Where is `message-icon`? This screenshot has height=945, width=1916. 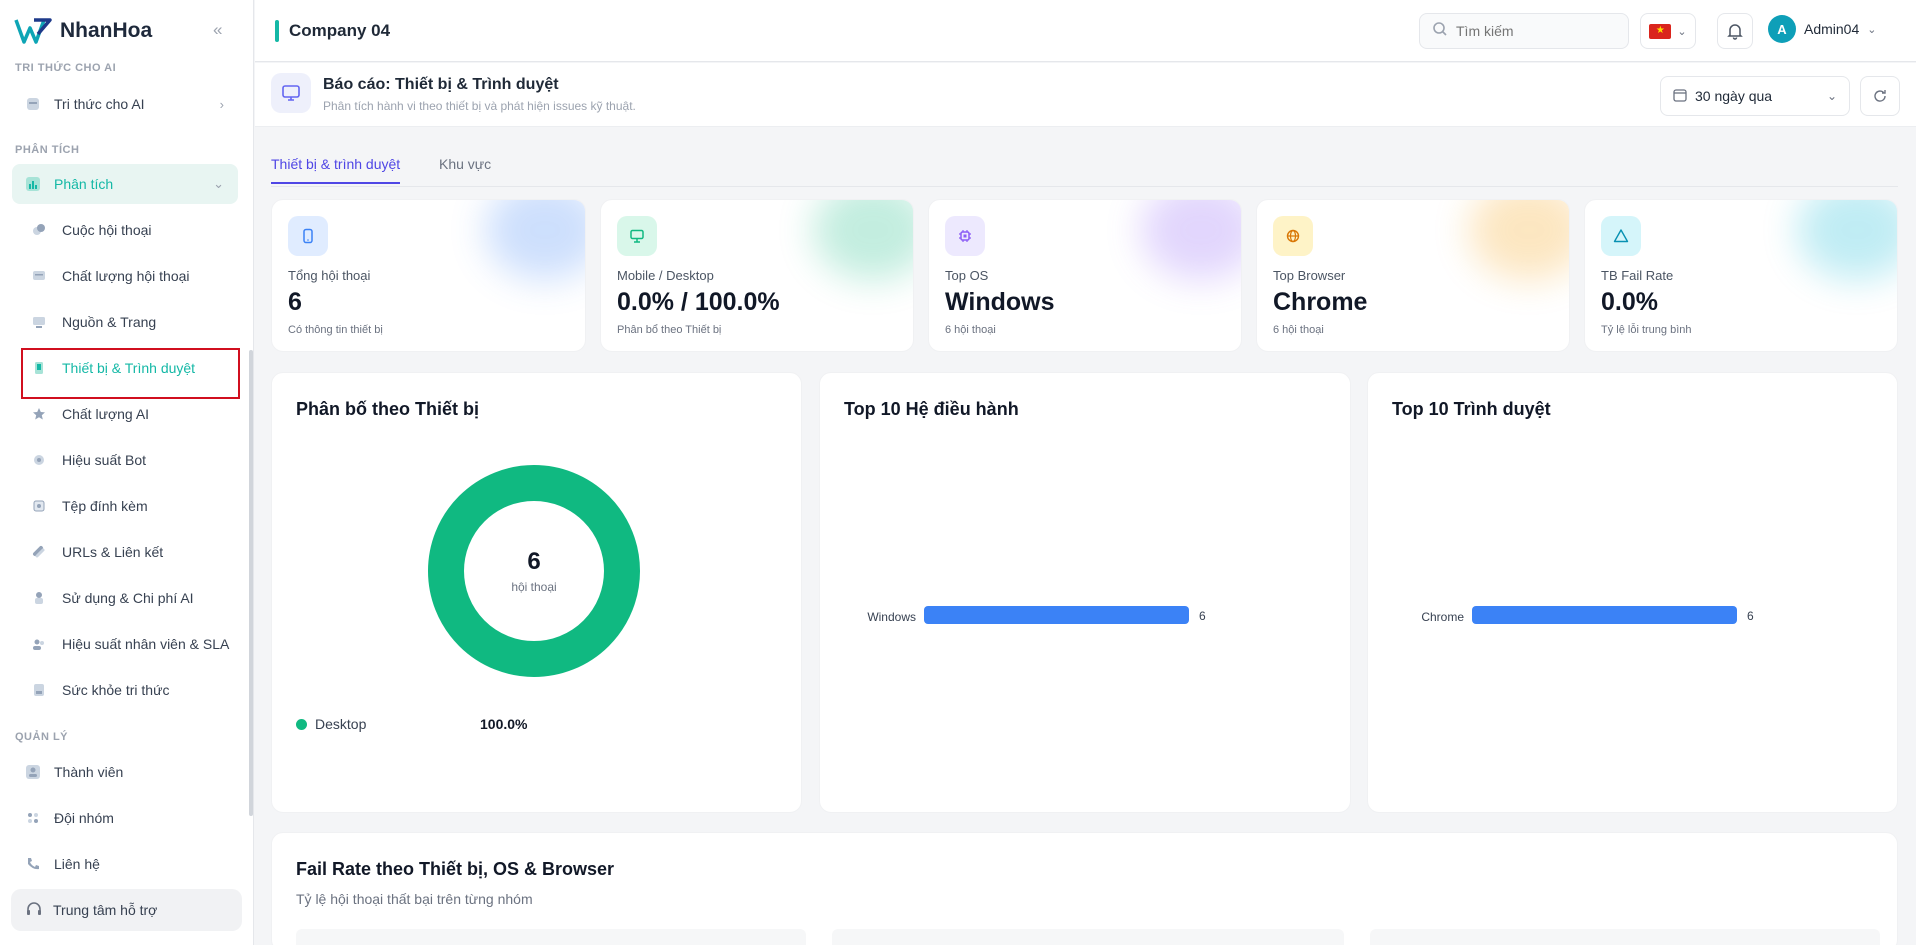 message-icon is located at coordinates (39, 276).